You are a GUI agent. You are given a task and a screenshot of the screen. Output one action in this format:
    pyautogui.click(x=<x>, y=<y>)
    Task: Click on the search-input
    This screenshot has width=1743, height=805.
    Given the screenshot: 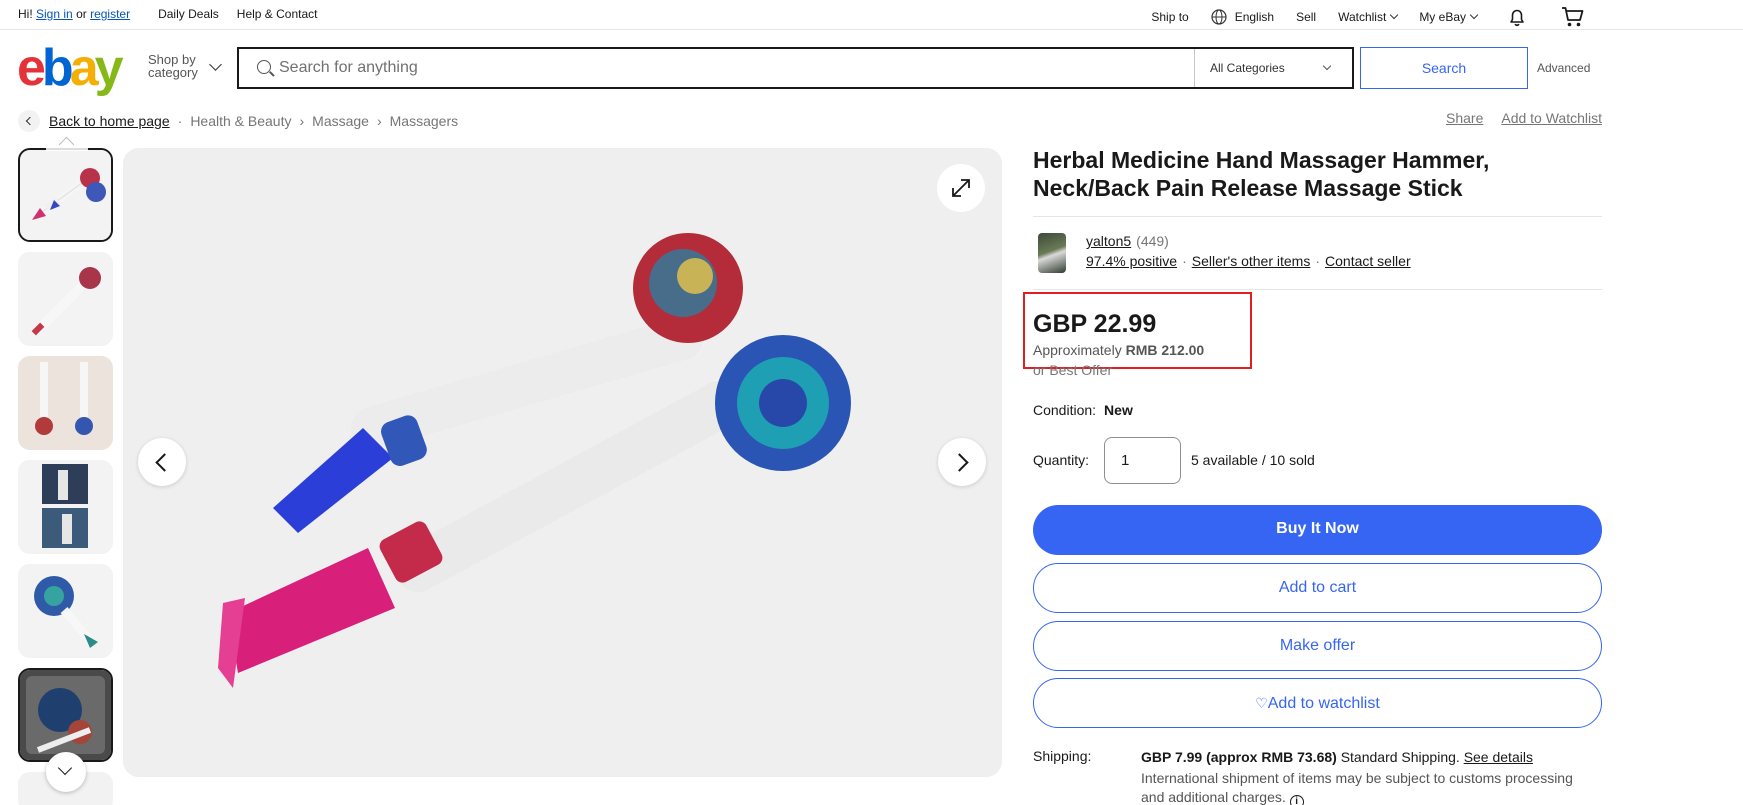 What is the action you would take?
    pyautogui.click(x=729, y=68)
    